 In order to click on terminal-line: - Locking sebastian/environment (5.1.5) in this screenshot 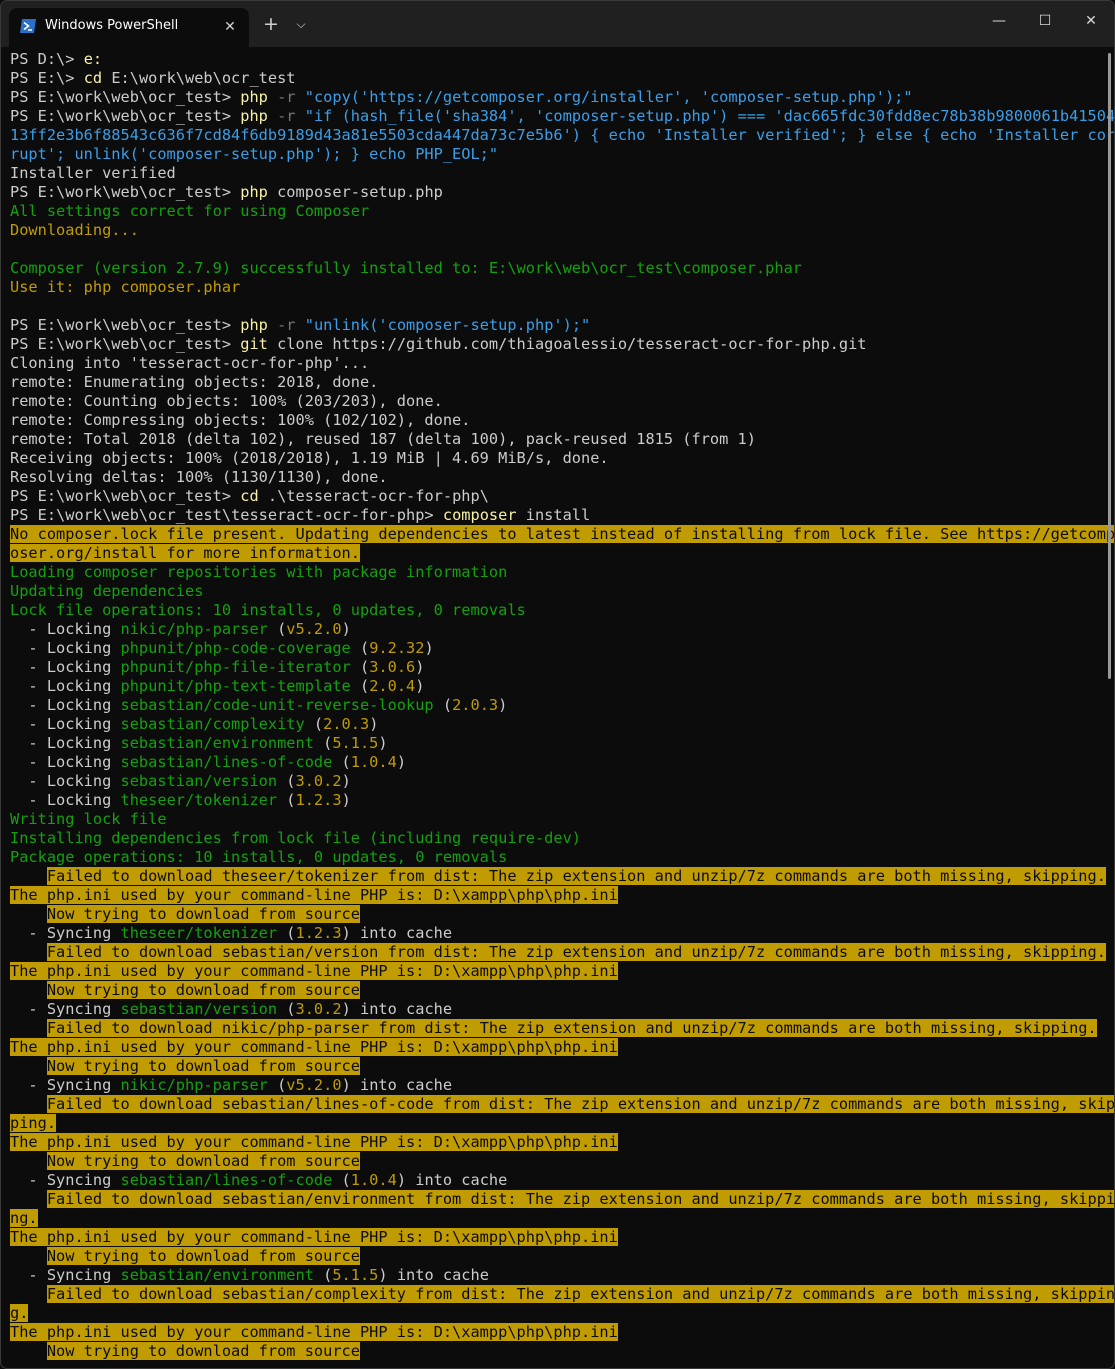, I will do `click(550, 743)`.